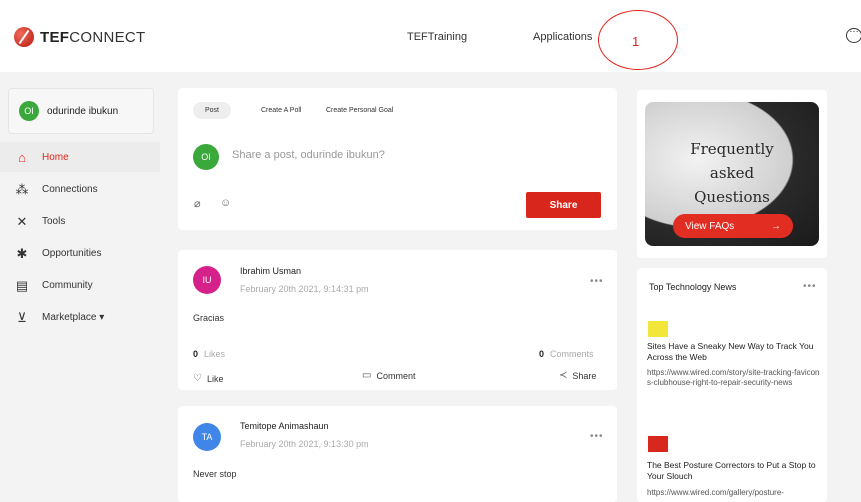 This screenshot has height=502, width=861. I want to click on opportunities-icon: ✱, so click(22, 253).